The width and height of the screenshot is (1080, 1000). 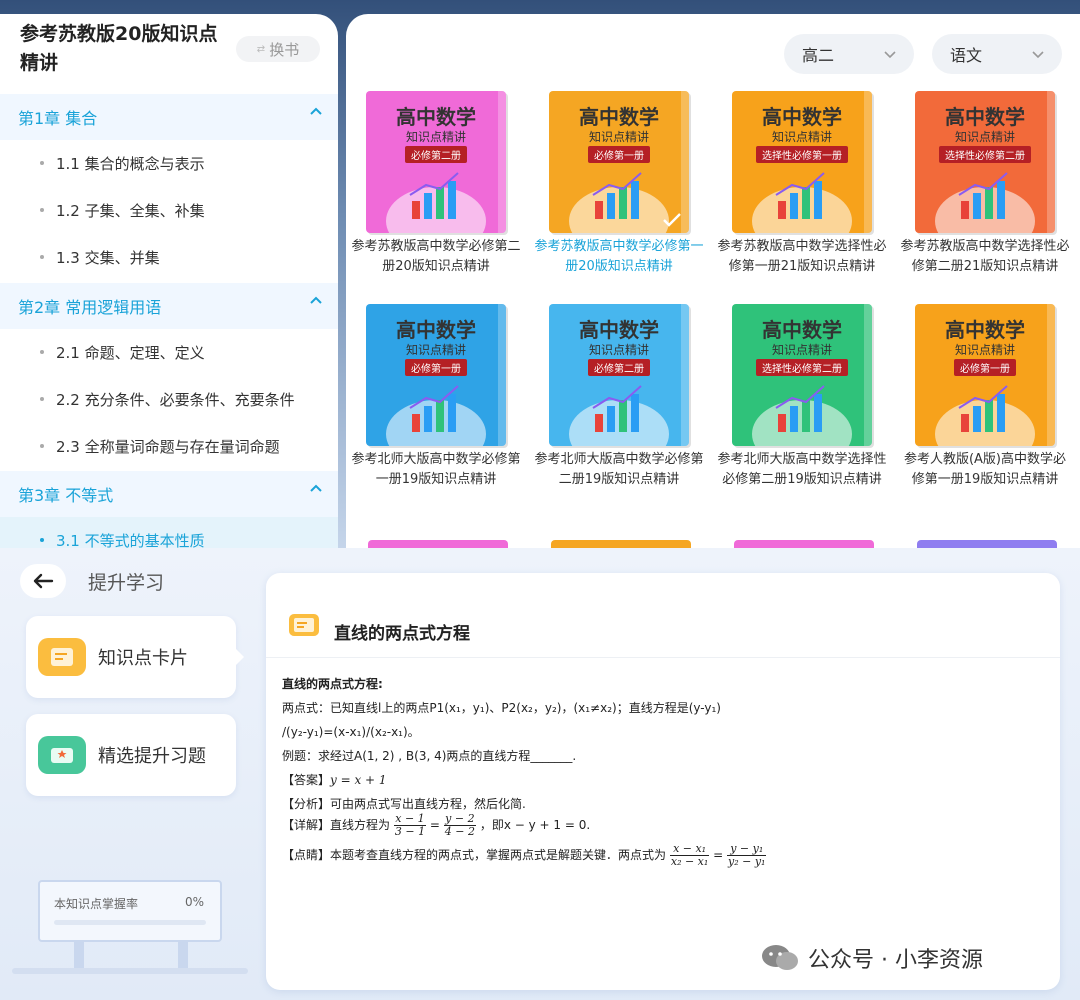 I want to click on mastery-board: 本知识点掌握率 0%, so click(x=130, y=911).